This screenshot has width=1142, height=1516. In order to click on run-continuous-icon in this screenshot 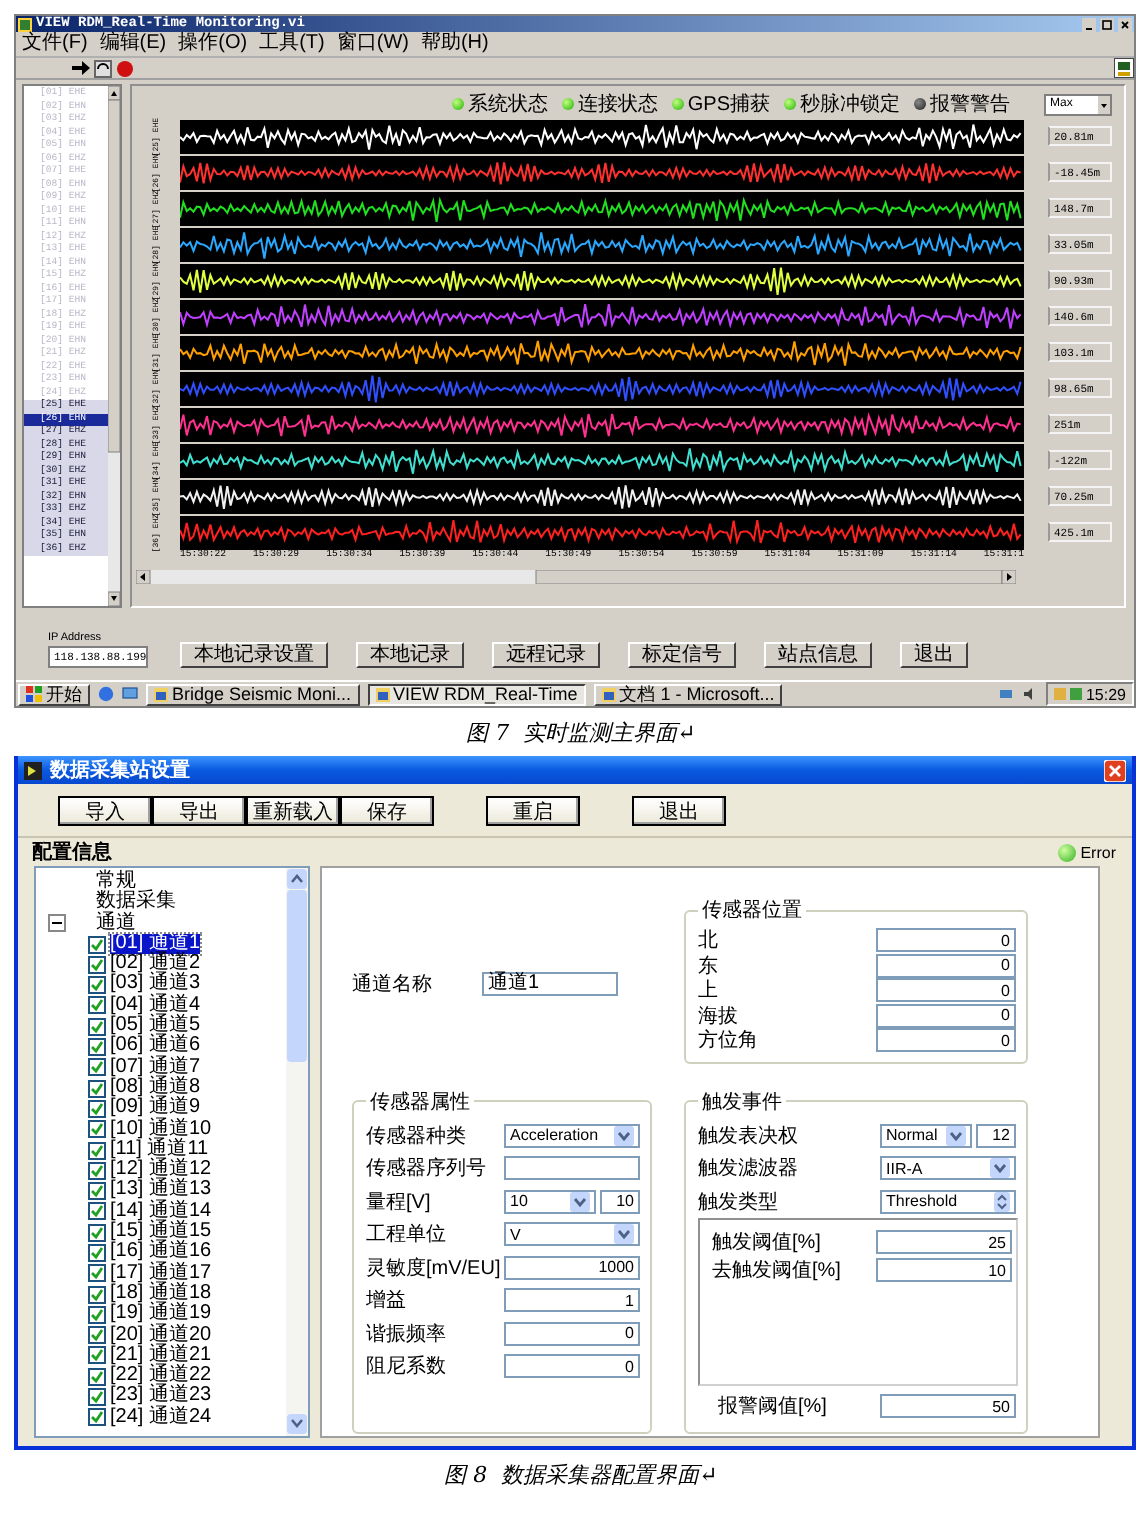, I will do `click(103, 68)`.